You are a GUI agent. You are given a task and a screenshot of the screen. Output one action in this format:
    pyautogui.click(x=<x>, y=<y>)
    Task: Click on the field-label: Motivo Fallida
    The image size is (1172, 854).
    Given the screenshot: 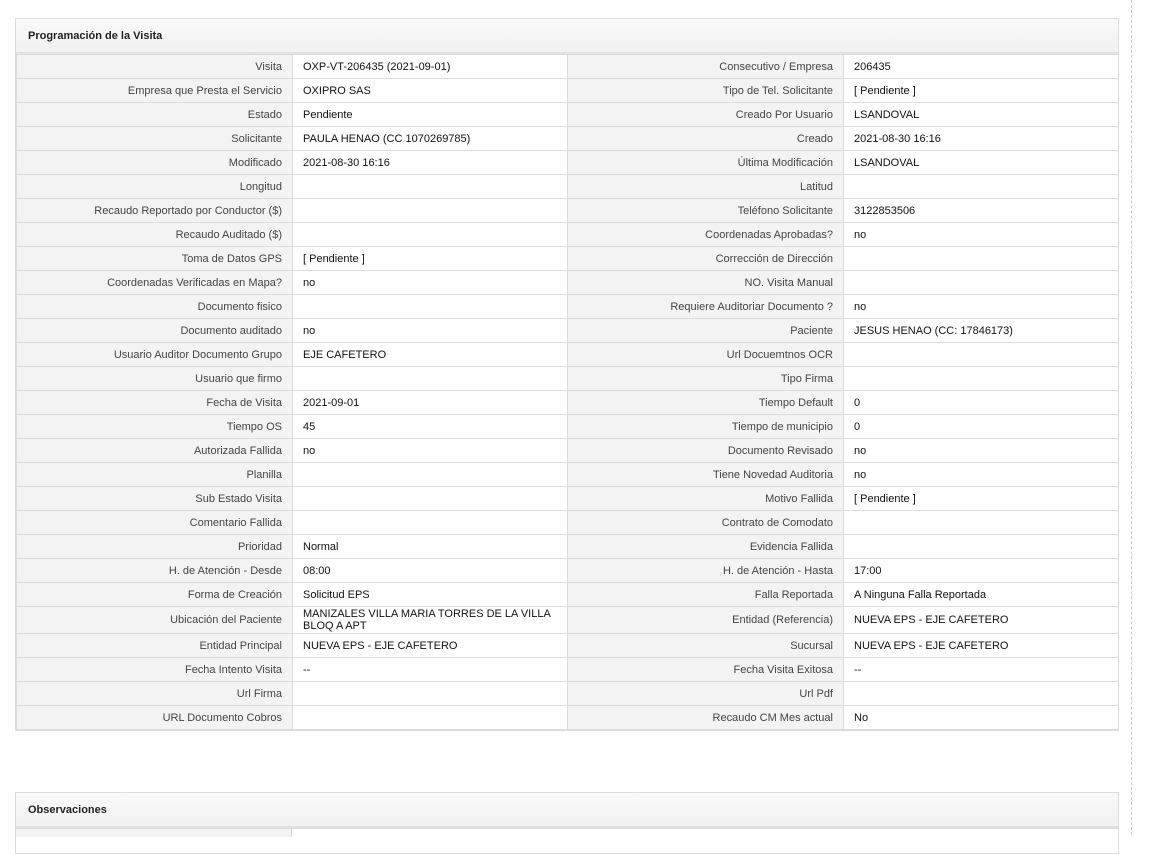 What is the action you would take?
    pyautogui.click(x=705, y=498)
    